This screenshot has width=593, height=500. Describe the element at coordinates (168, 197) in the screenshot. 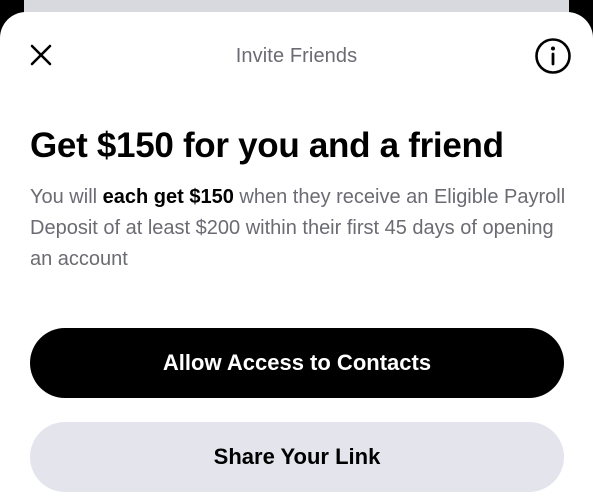

I see `description-bold-amount: each get $150` at that location.